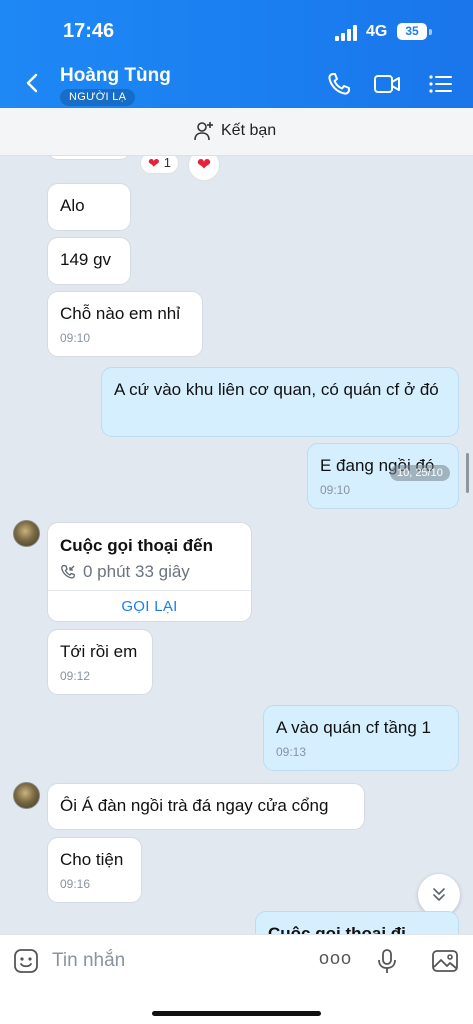 The height and width of the screenshot is (1024, 473). Describe the element at coordinates (339, 84) in the screenshot. I see `phone-icon` at that location.